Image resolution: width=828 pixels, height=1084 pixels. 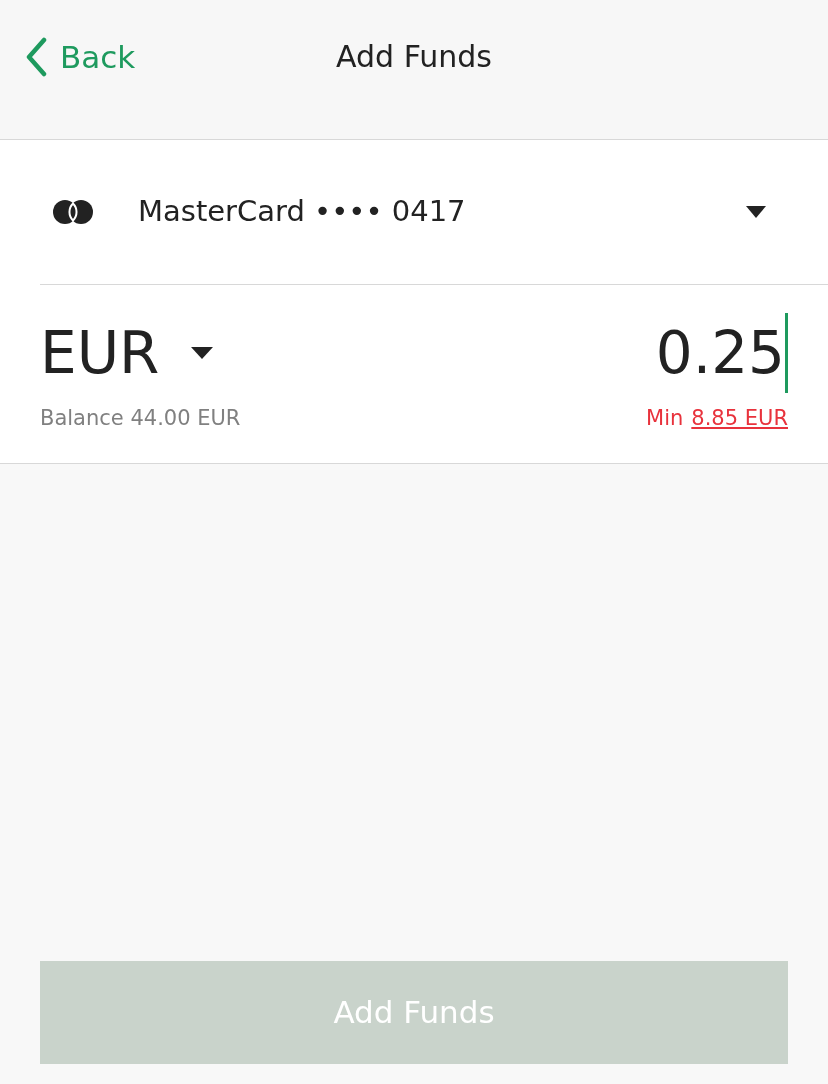 I want to click on minimum-link: 8.85 EUR, so click(x=739, y=419).